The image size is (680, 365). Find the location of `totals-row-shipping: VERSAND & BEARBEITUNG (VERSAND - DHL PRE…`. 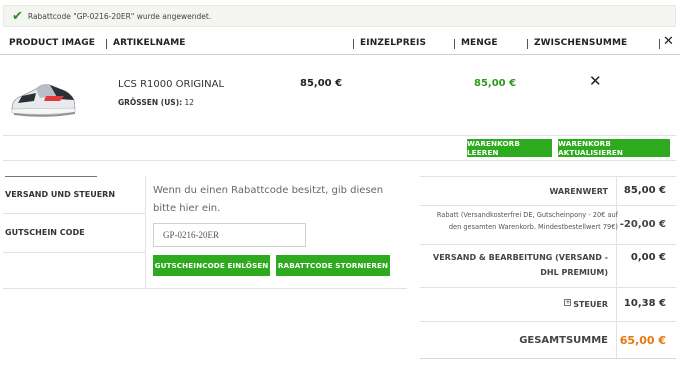

totals-row-shipping: VERSAND & BEARBEITUNG (VERSAND - DHL PRE… is located at coordinates (548, 266).